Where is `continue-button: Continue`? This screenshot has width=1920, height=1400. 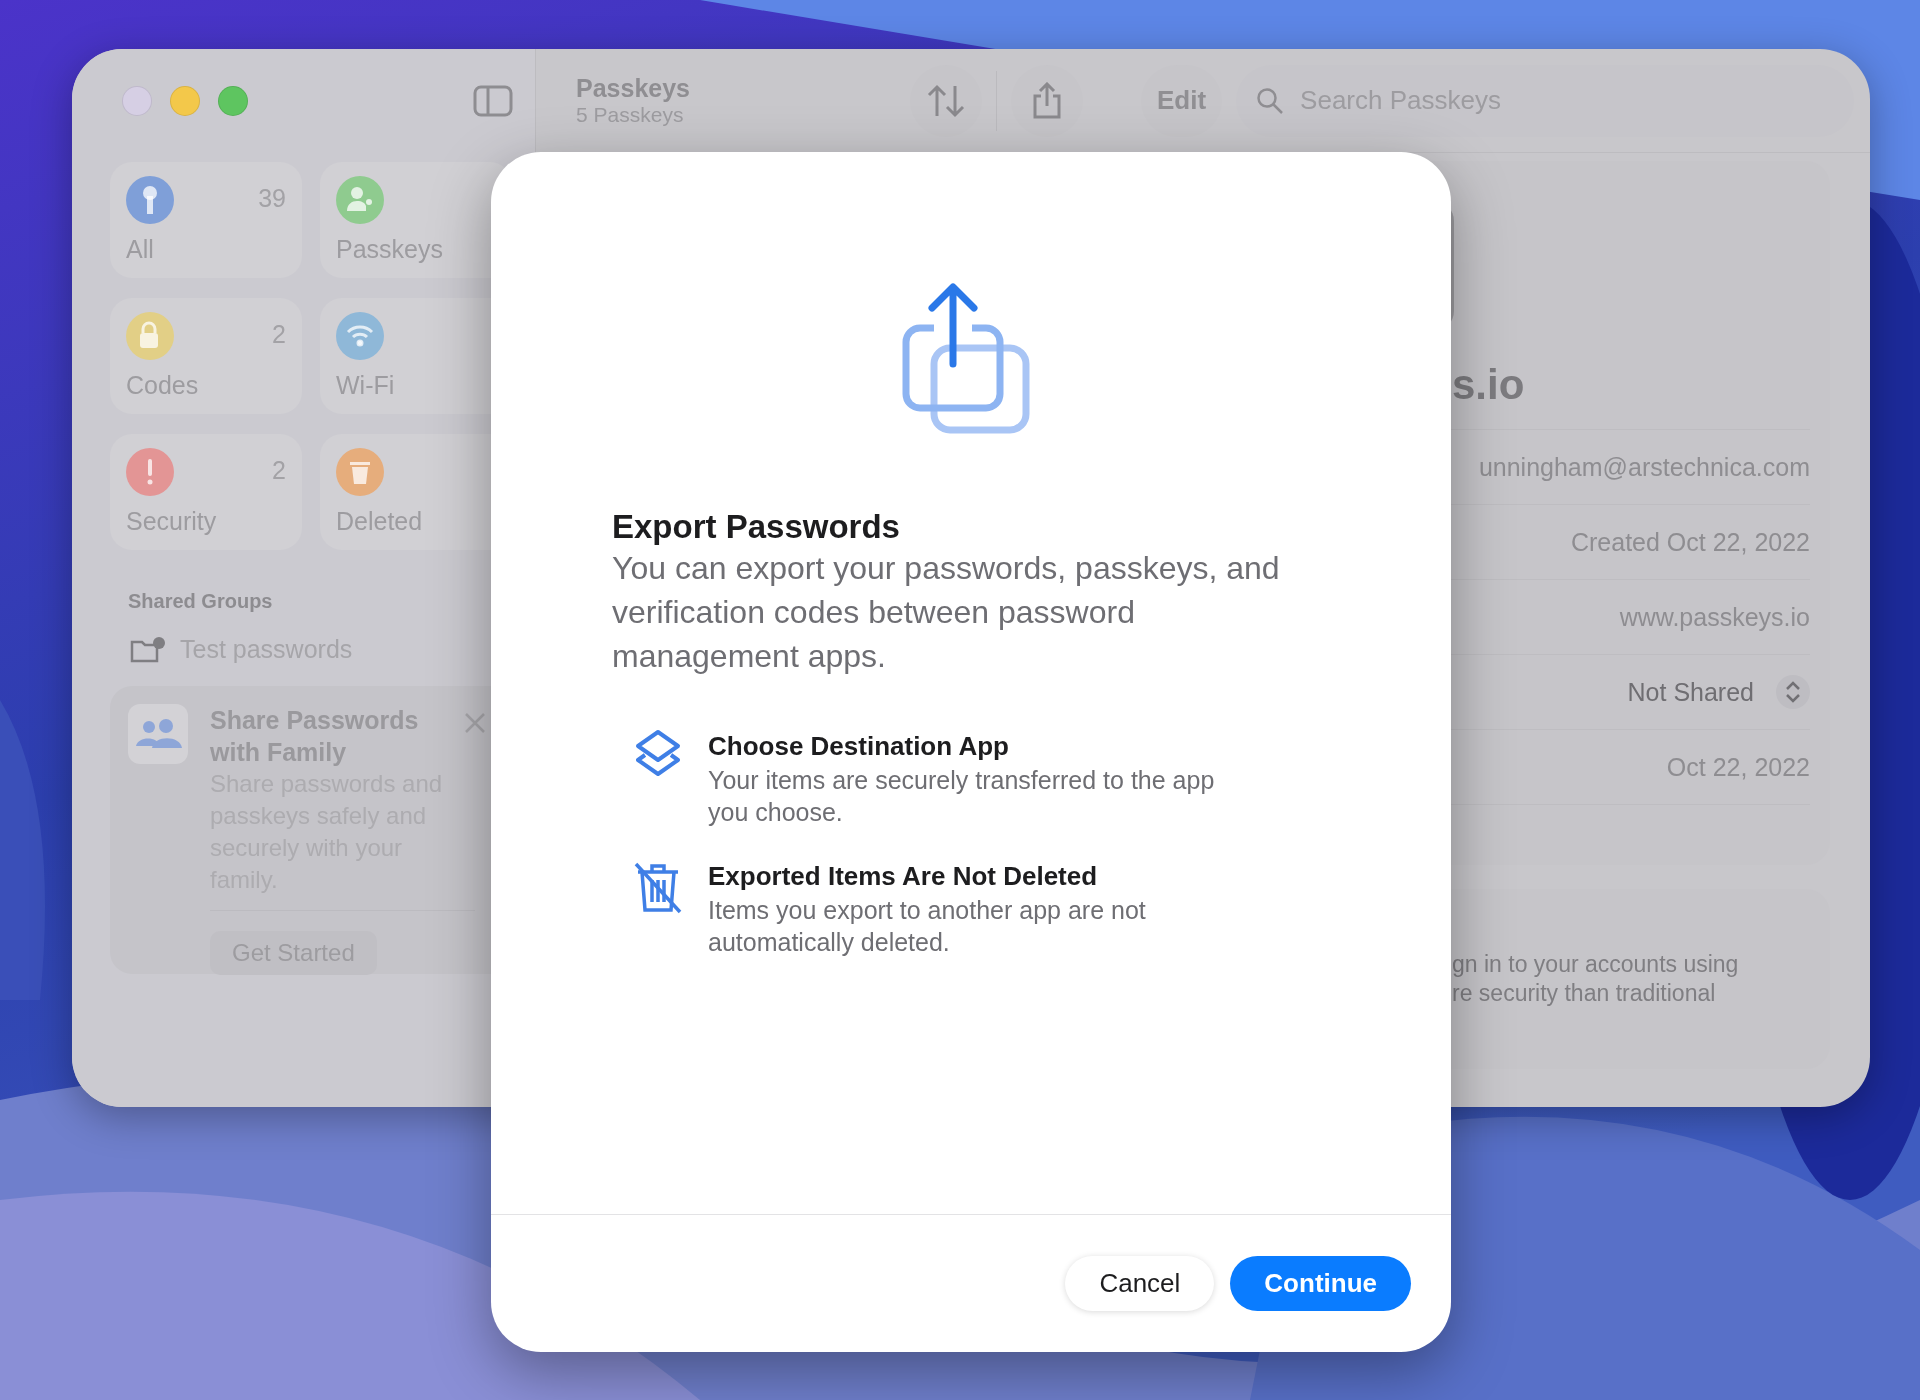
continue-button: Continue is located at coordinates (1320, 1283).